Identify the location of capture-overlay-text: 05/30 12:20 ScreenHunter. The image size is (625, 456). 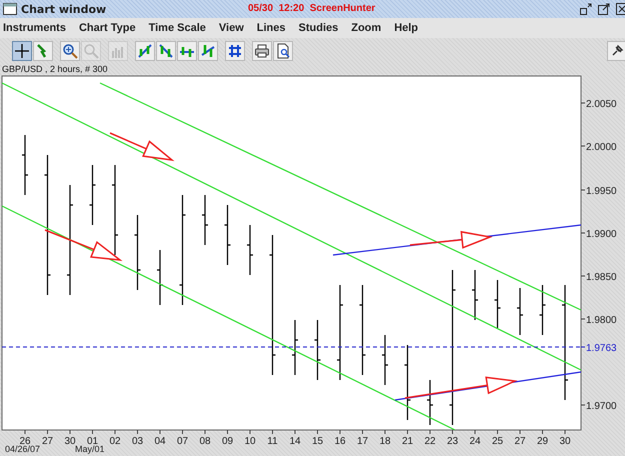
(312, 8).